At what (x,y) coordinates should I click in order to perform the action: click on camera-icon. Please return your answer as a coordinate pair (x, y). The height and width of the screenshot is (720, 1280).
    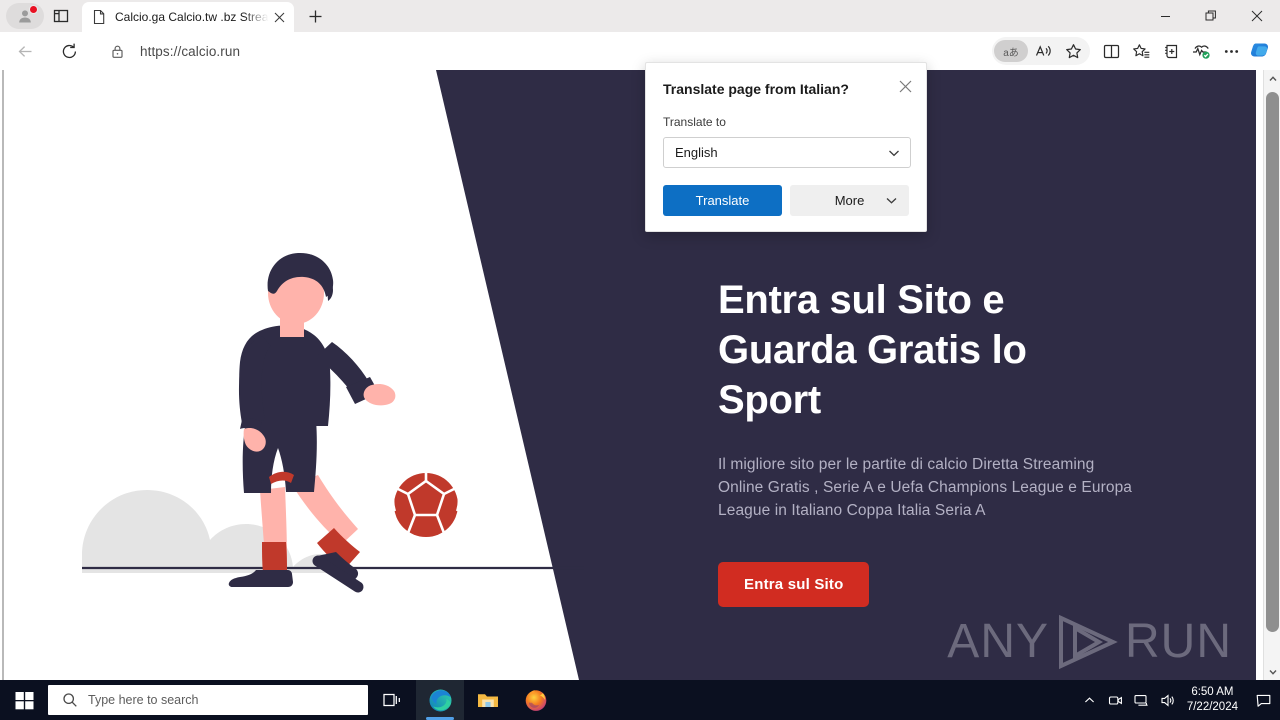
    Looking at the image, I should click on (1116, 700).